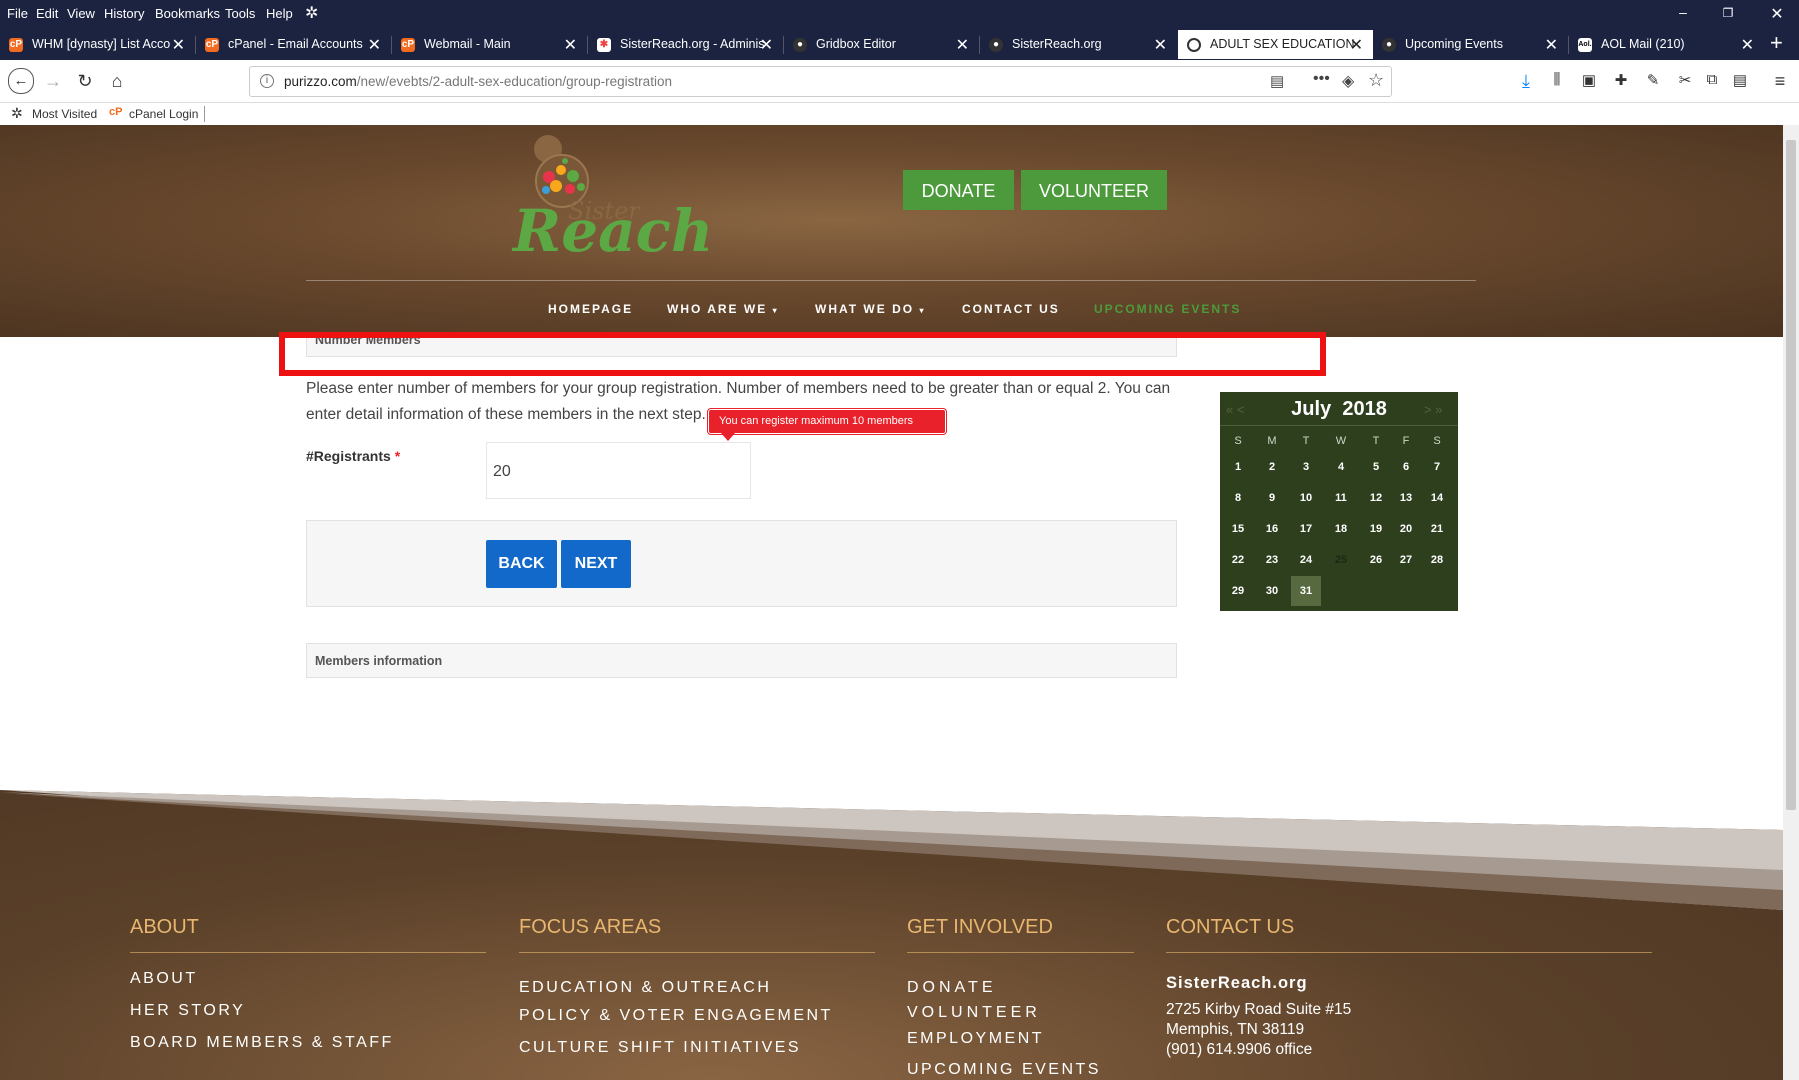  What do you see at coordinates (1306, 560) in the screenshot?
I see `calendar-day: 24` at bounding box center [1306, 560].